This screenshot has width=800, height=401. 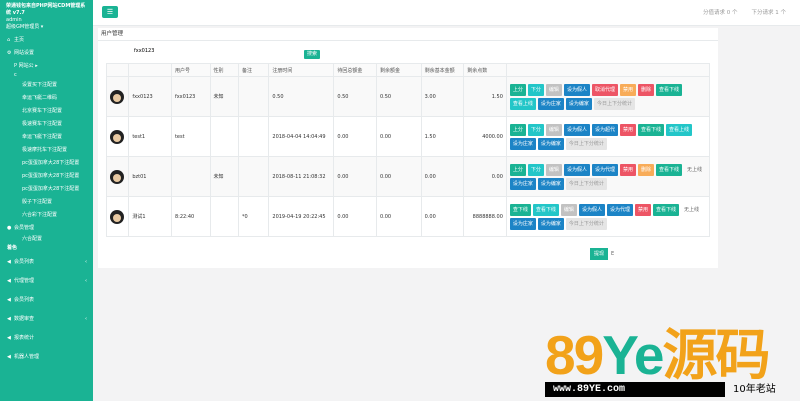 What do you see at coordinates (46, 97) in the screenshot?
I see `sidebar-subitem: 幸运飞艇二维码` at bounding box center [46, 97].